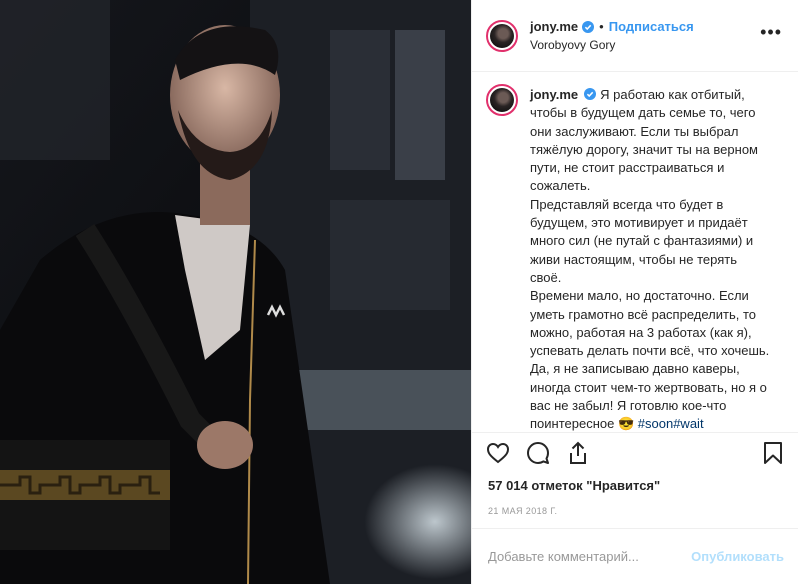  I want to click on bookmark-icon, so click(773, 453).